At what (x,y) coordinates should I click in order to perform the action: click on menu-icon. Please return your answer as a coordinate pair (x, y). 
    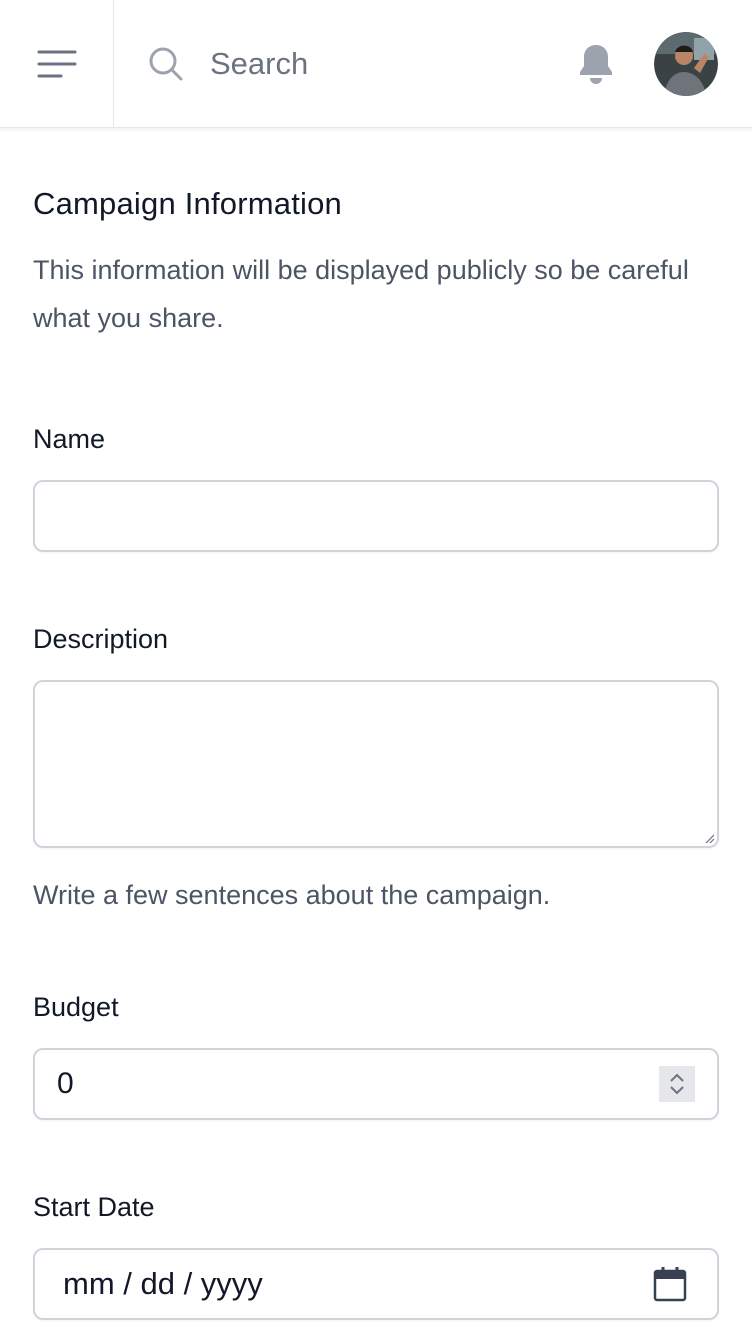
    Looking at the image, I should click on (56, 63).